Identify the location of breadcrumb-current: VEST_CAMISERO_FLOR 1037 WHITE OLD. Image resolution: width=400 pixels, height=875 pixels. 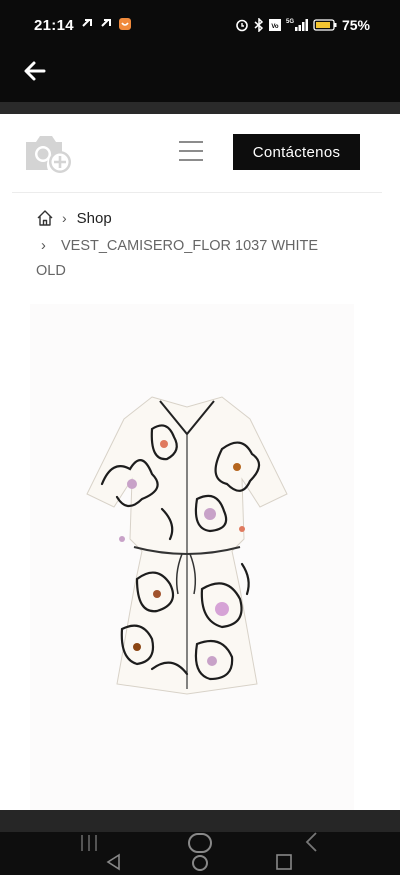
(177, 258).